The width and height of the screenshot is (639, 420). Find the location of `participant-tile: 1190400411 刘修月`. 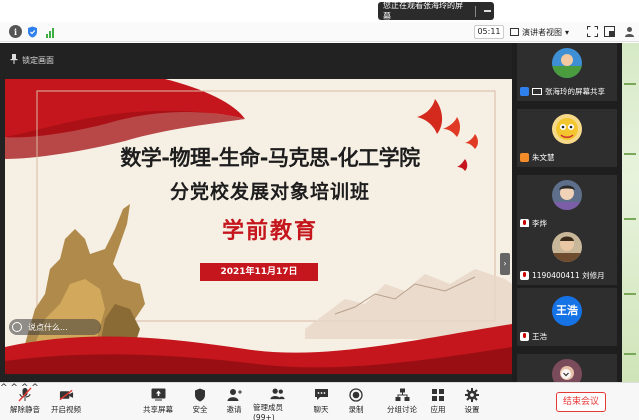

participant-tile: 1190400411 刘修月 is located at coordinates (567, 256).